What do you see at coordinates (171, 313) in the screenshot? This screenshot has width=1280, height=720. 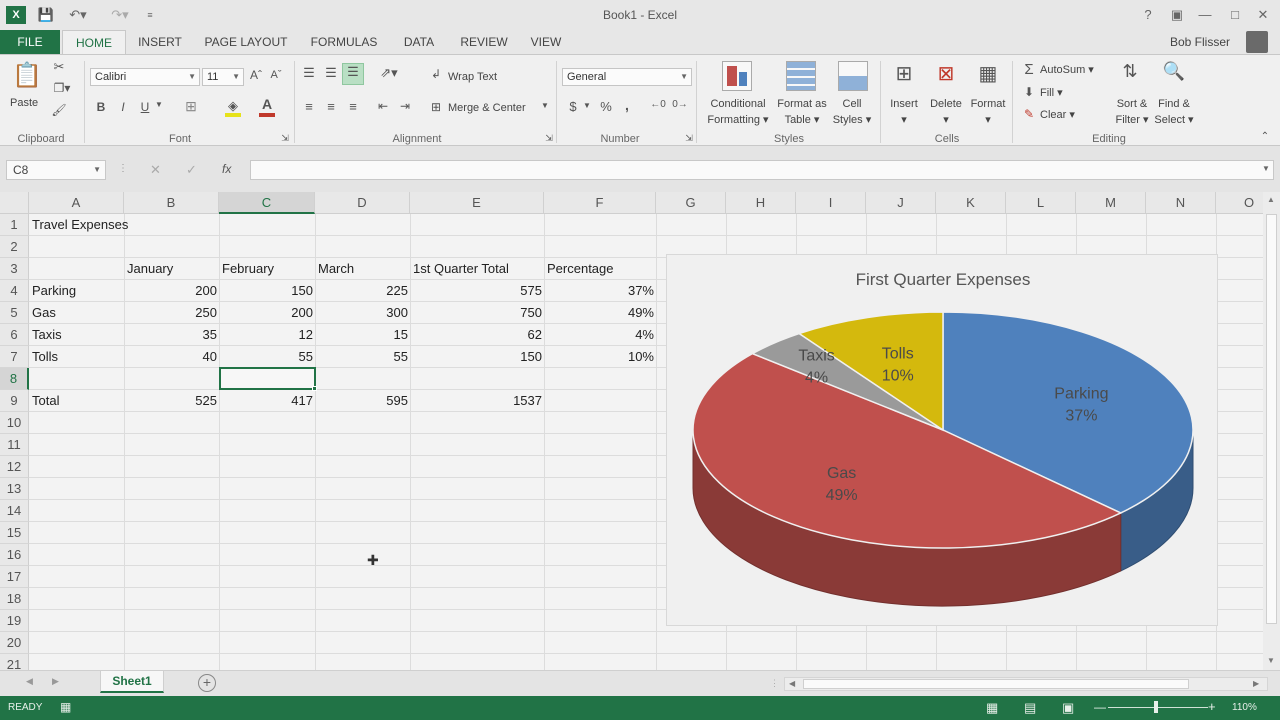 I see `cell-b5: 250` at bounding box center [171, 313].